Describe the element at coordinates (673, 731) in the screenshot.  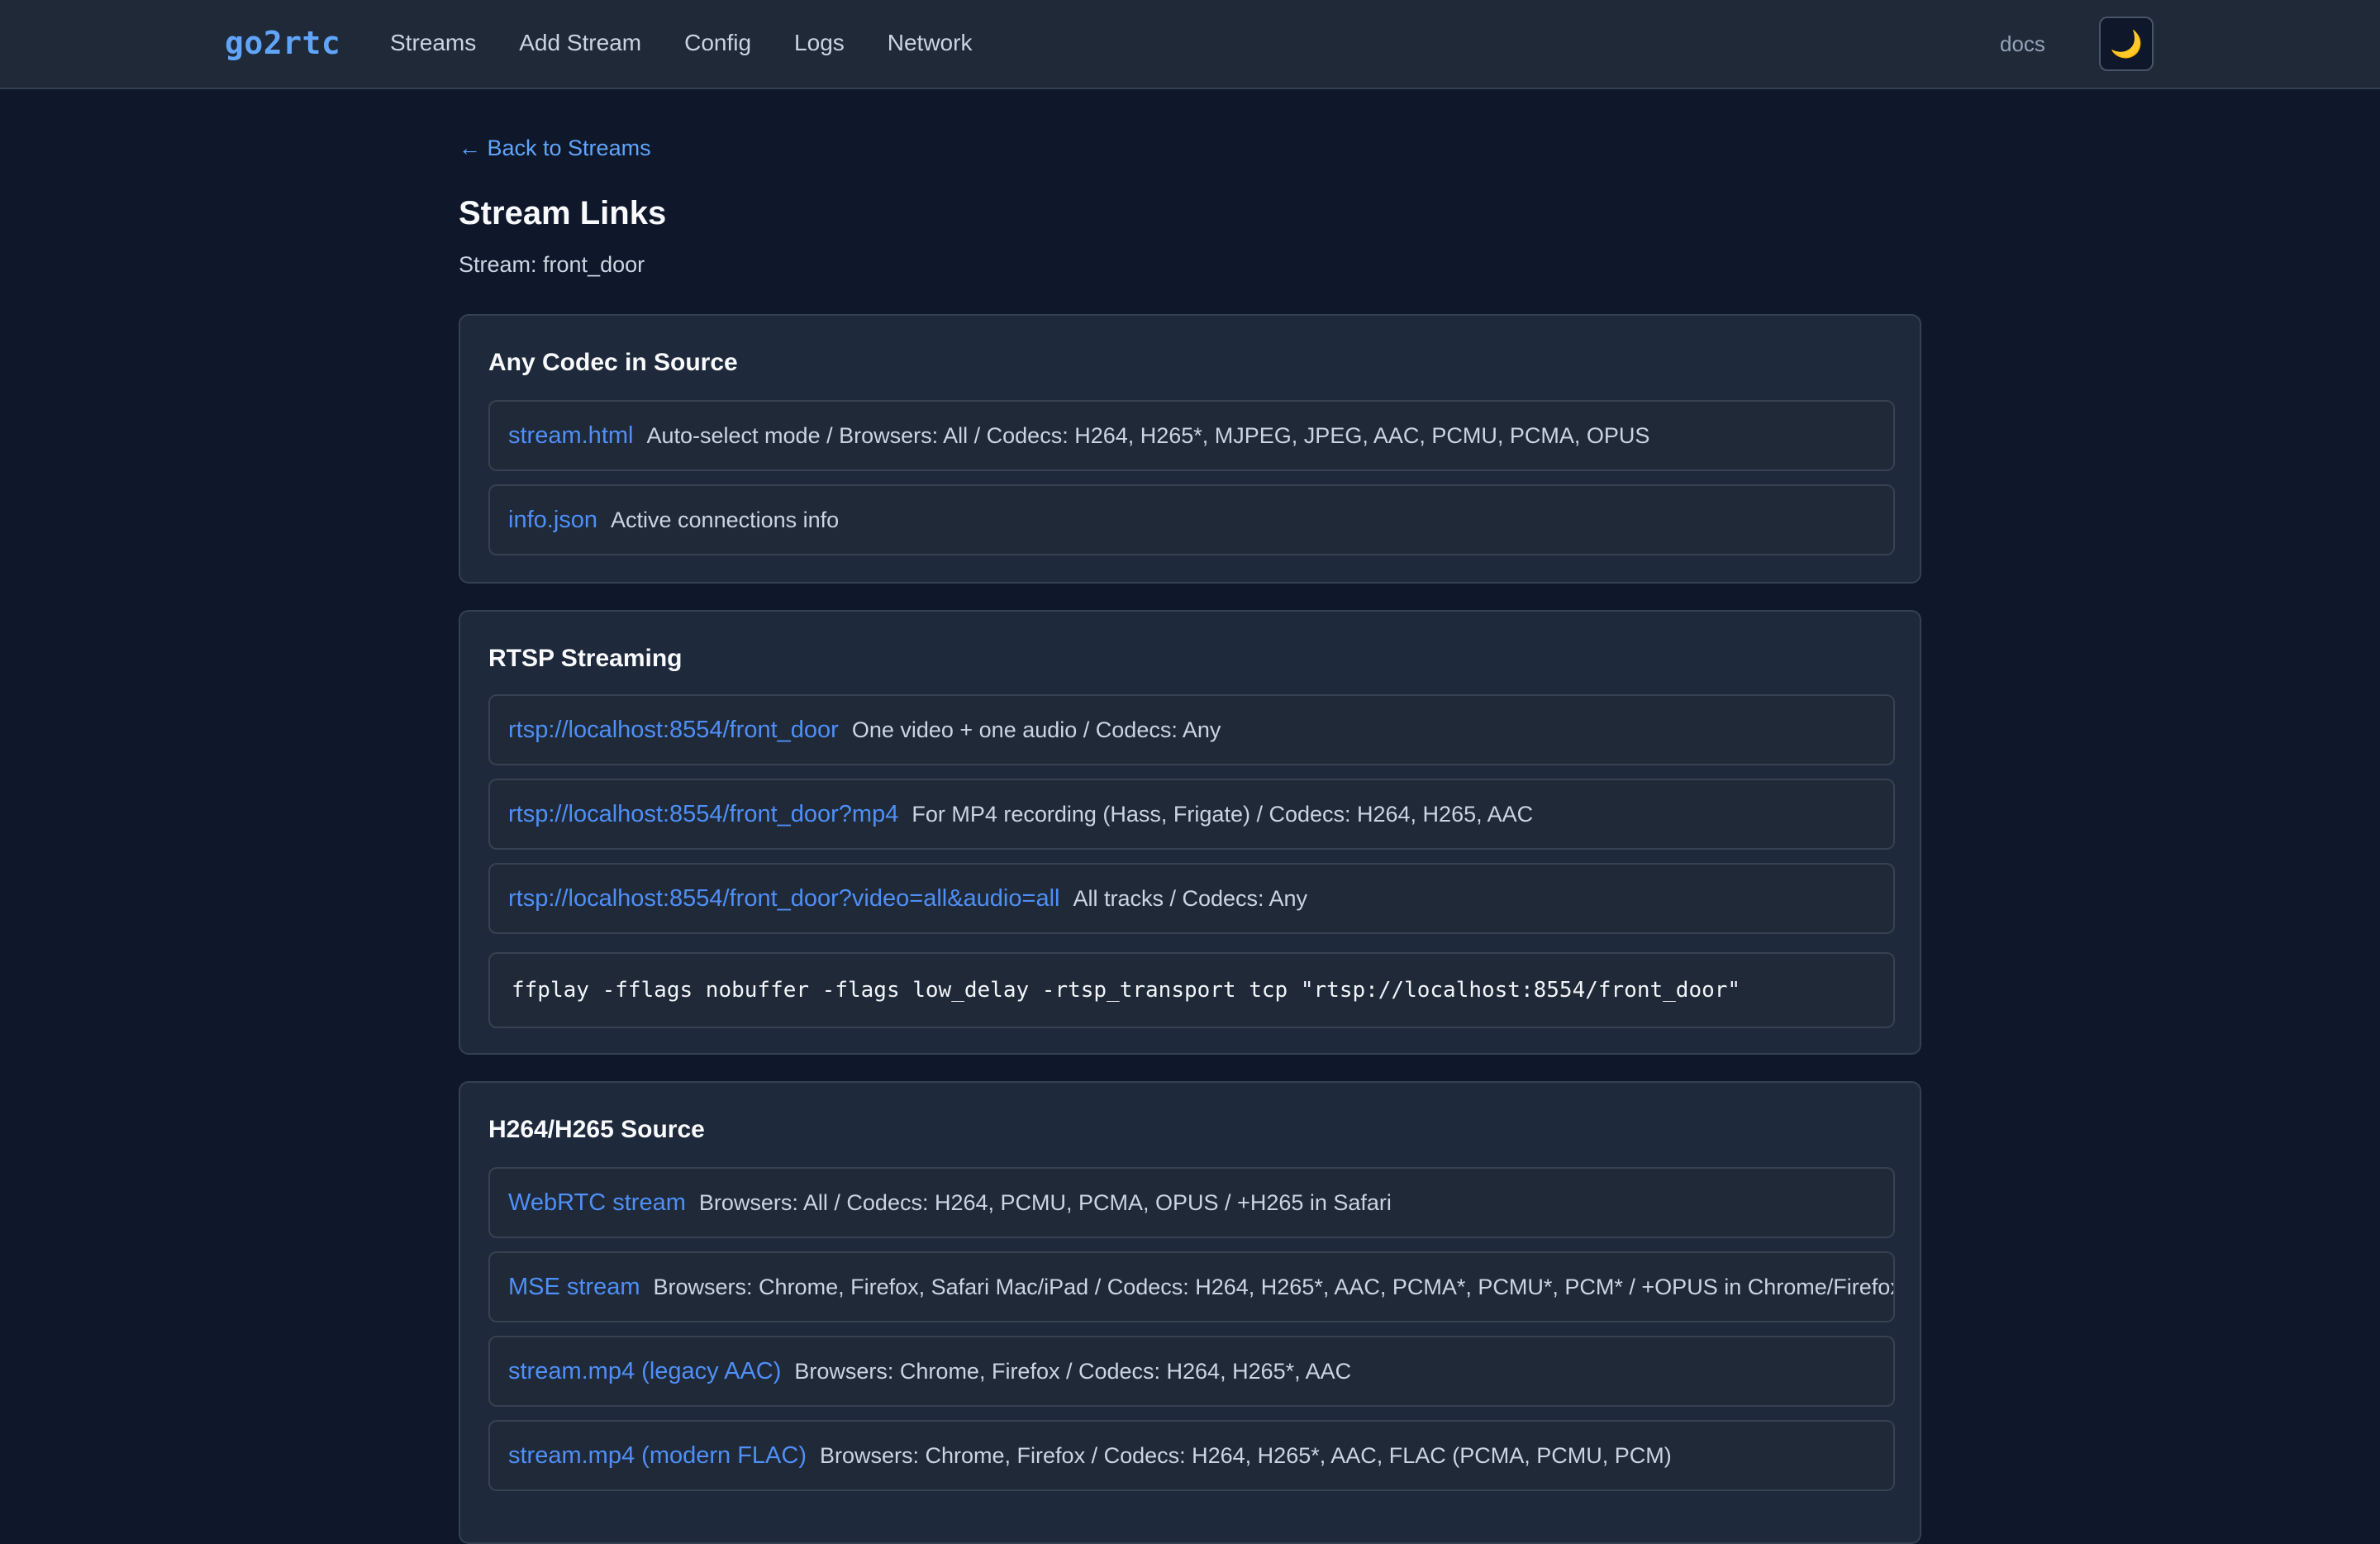
I see `rtsp-link: rtsp://localhost:8554/front_door` at that location.